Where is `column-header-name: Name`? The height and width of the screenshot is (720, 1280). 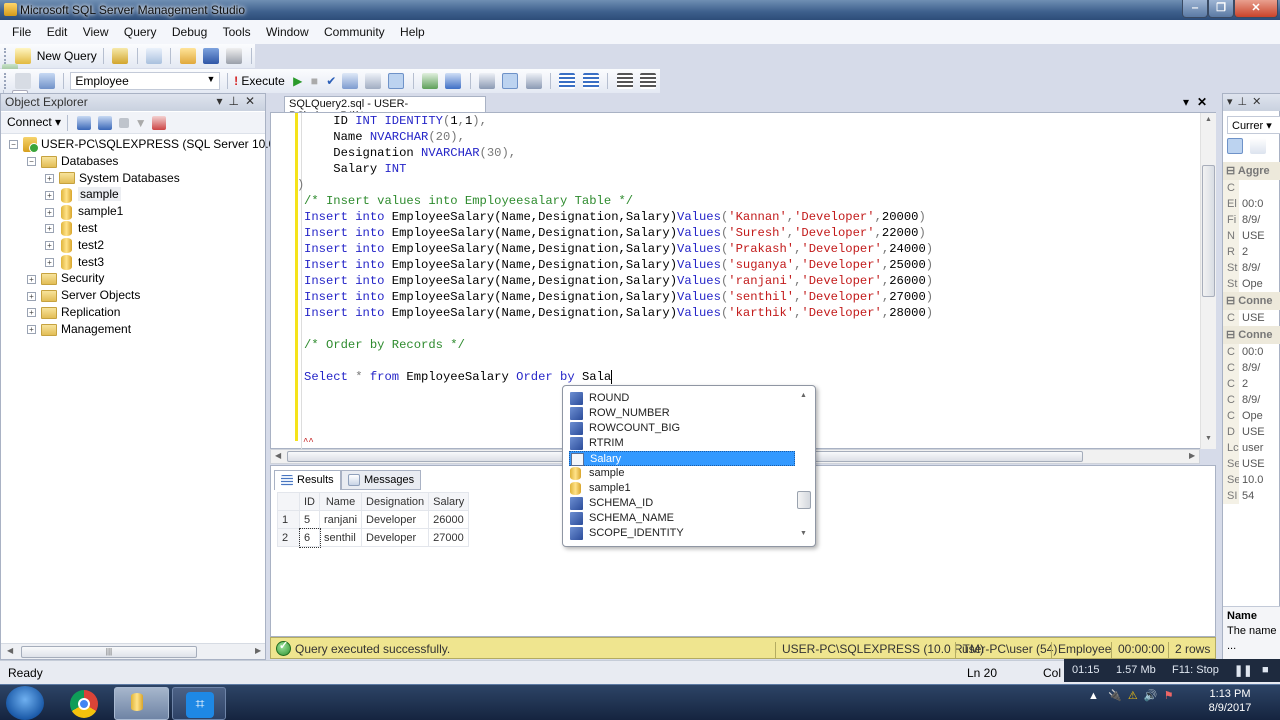 column-header-name: Name is located at coordinates (340, 501).